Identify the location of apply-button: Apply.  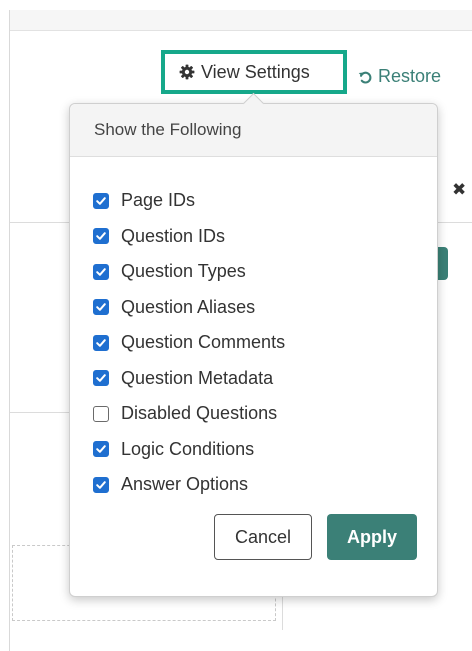
(372, 537).